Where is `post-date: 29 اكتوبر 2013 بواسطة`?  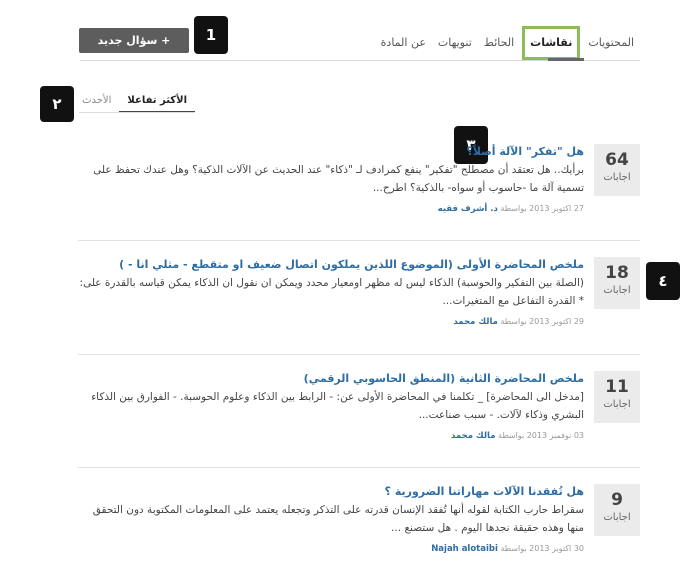 post-date: 29 اكتوبر 2013 بواسطة is located at coordinates (542, 321).